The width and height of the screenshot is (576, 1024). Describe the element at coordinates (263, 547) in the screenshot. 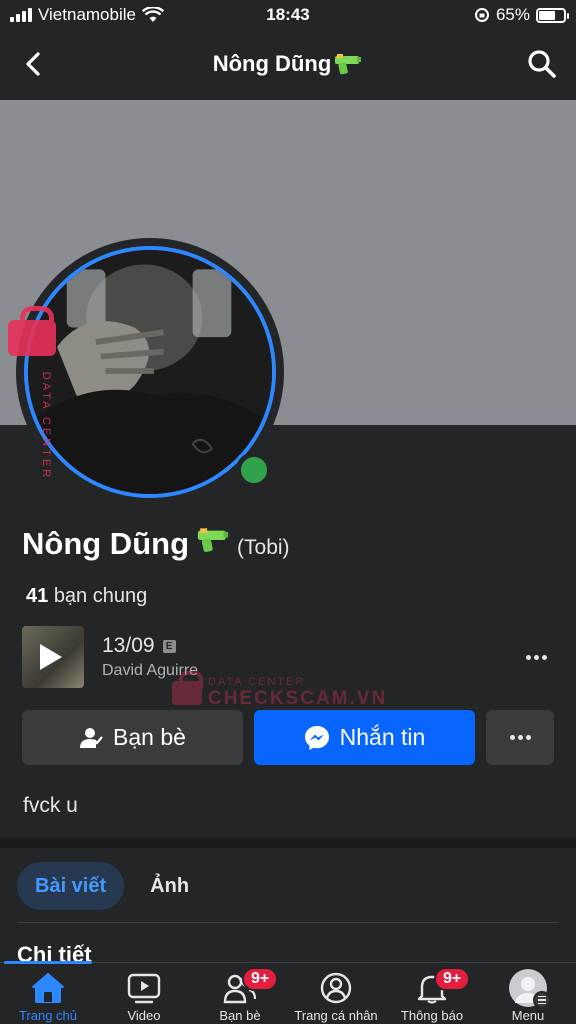

I see `profile-nickname: (Tobi)` at that location.